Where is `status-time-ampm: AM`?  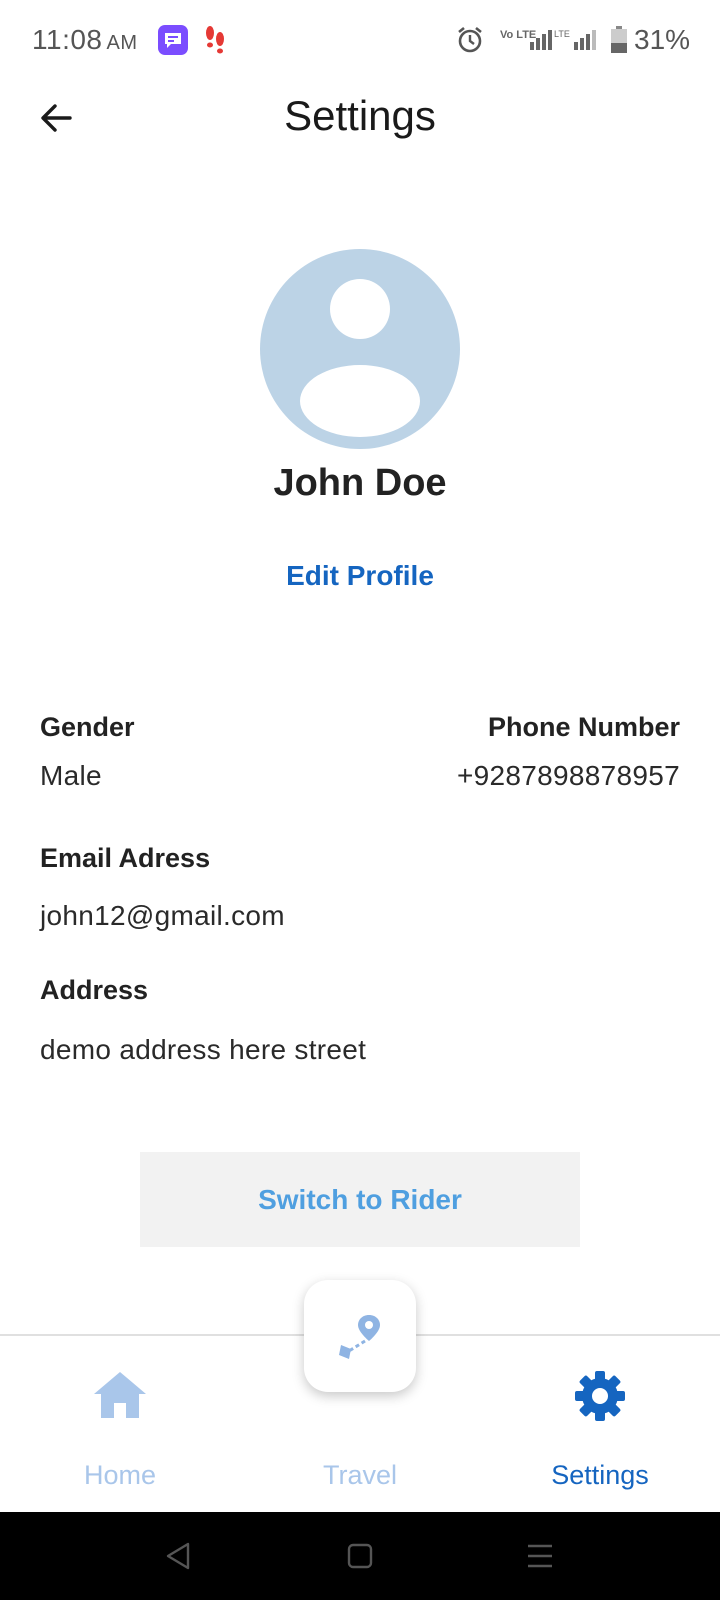
status-time-ampm: AM is located at coordinates (122, 43).